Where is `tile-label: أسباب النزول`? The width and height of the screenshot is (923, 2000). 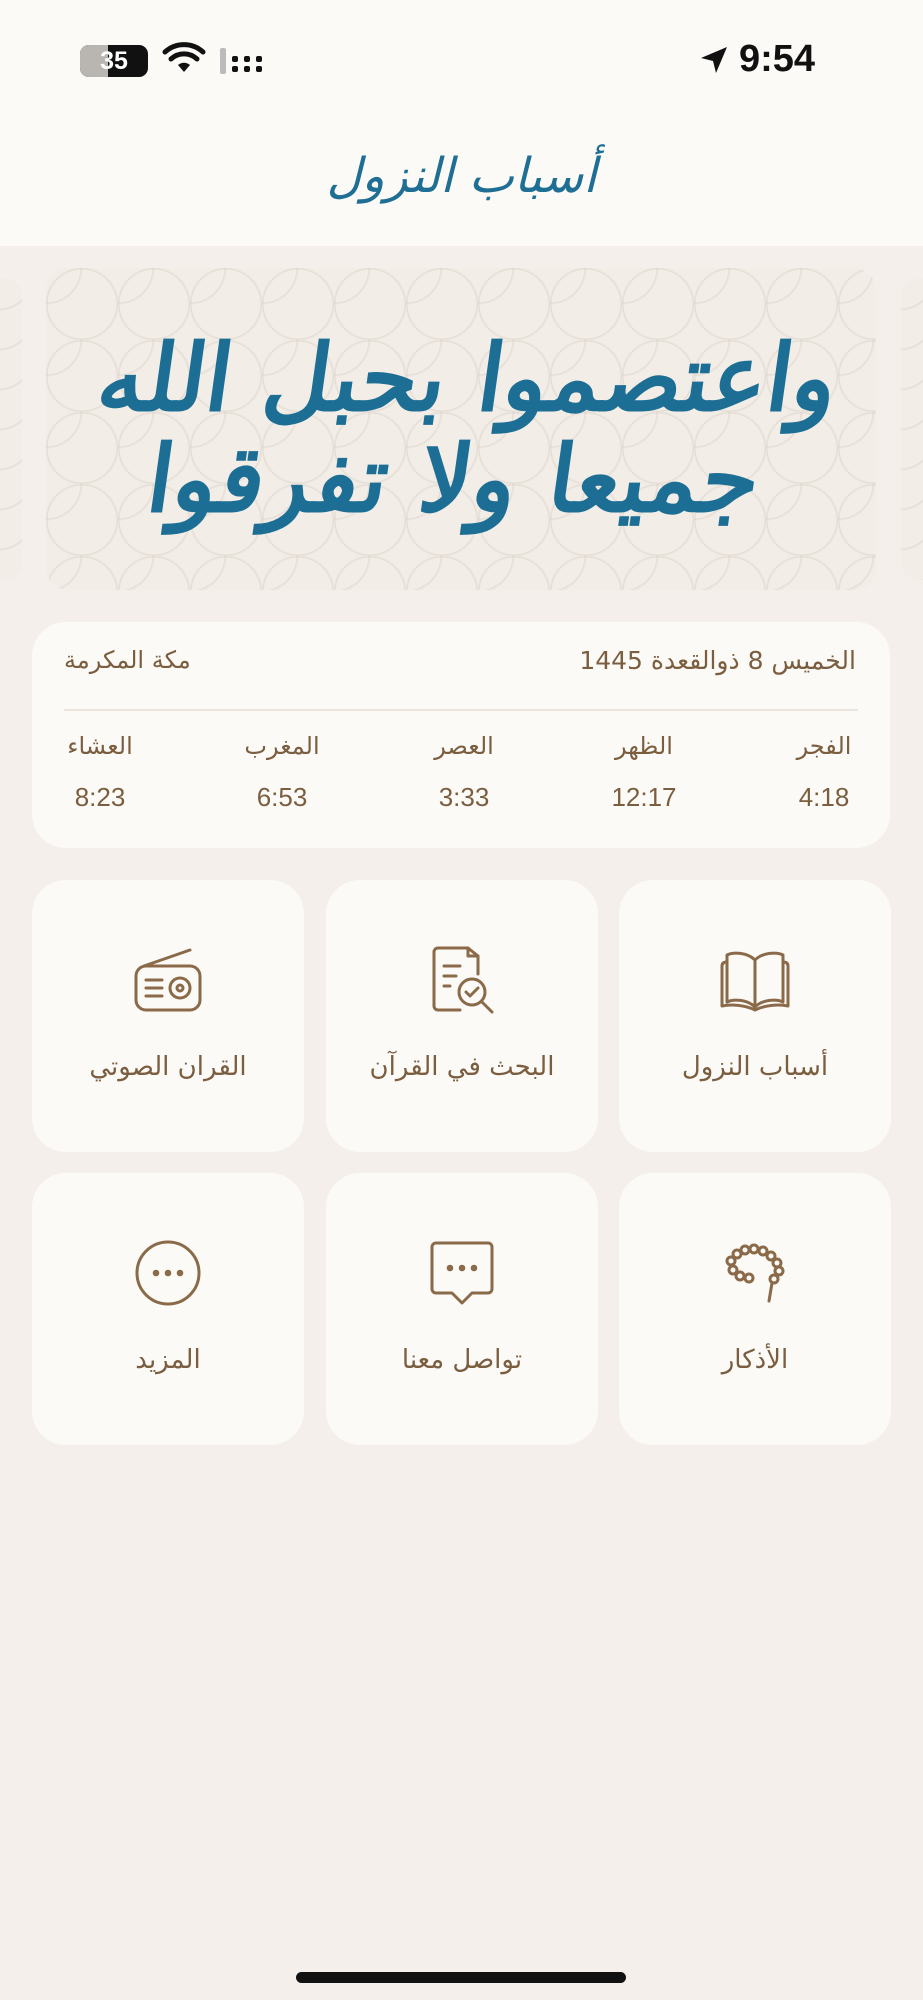
tile-label: أسباب النزول is located at coordinates (755, 1067).